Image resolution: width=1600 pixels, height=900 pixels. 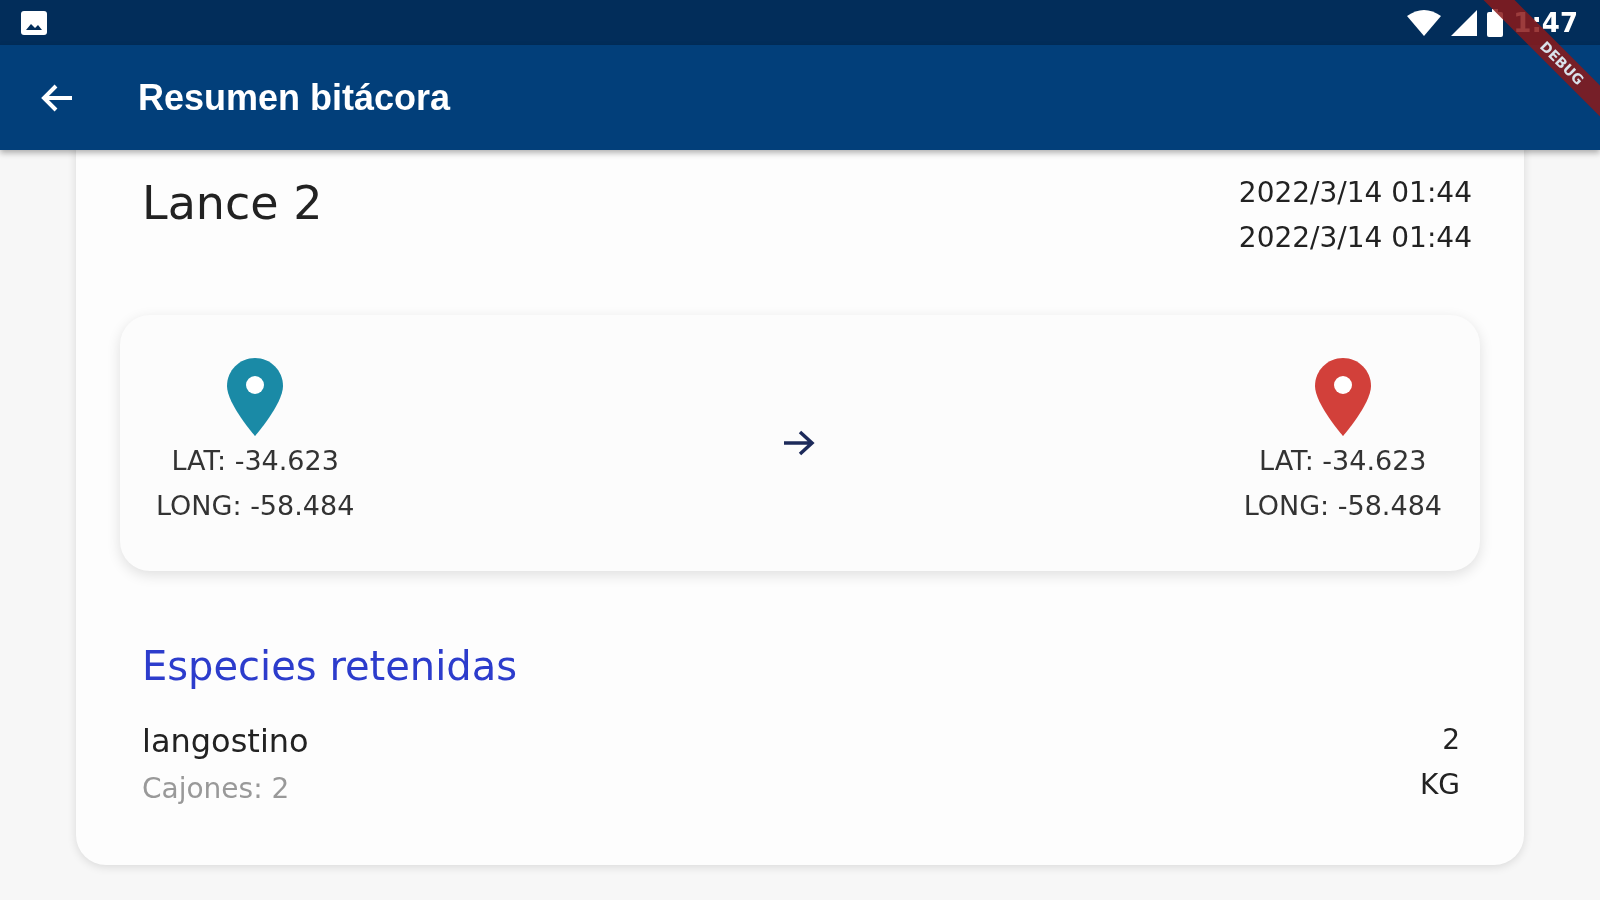 I want to click on arrow-right-icon, so click(x=799, y=443).